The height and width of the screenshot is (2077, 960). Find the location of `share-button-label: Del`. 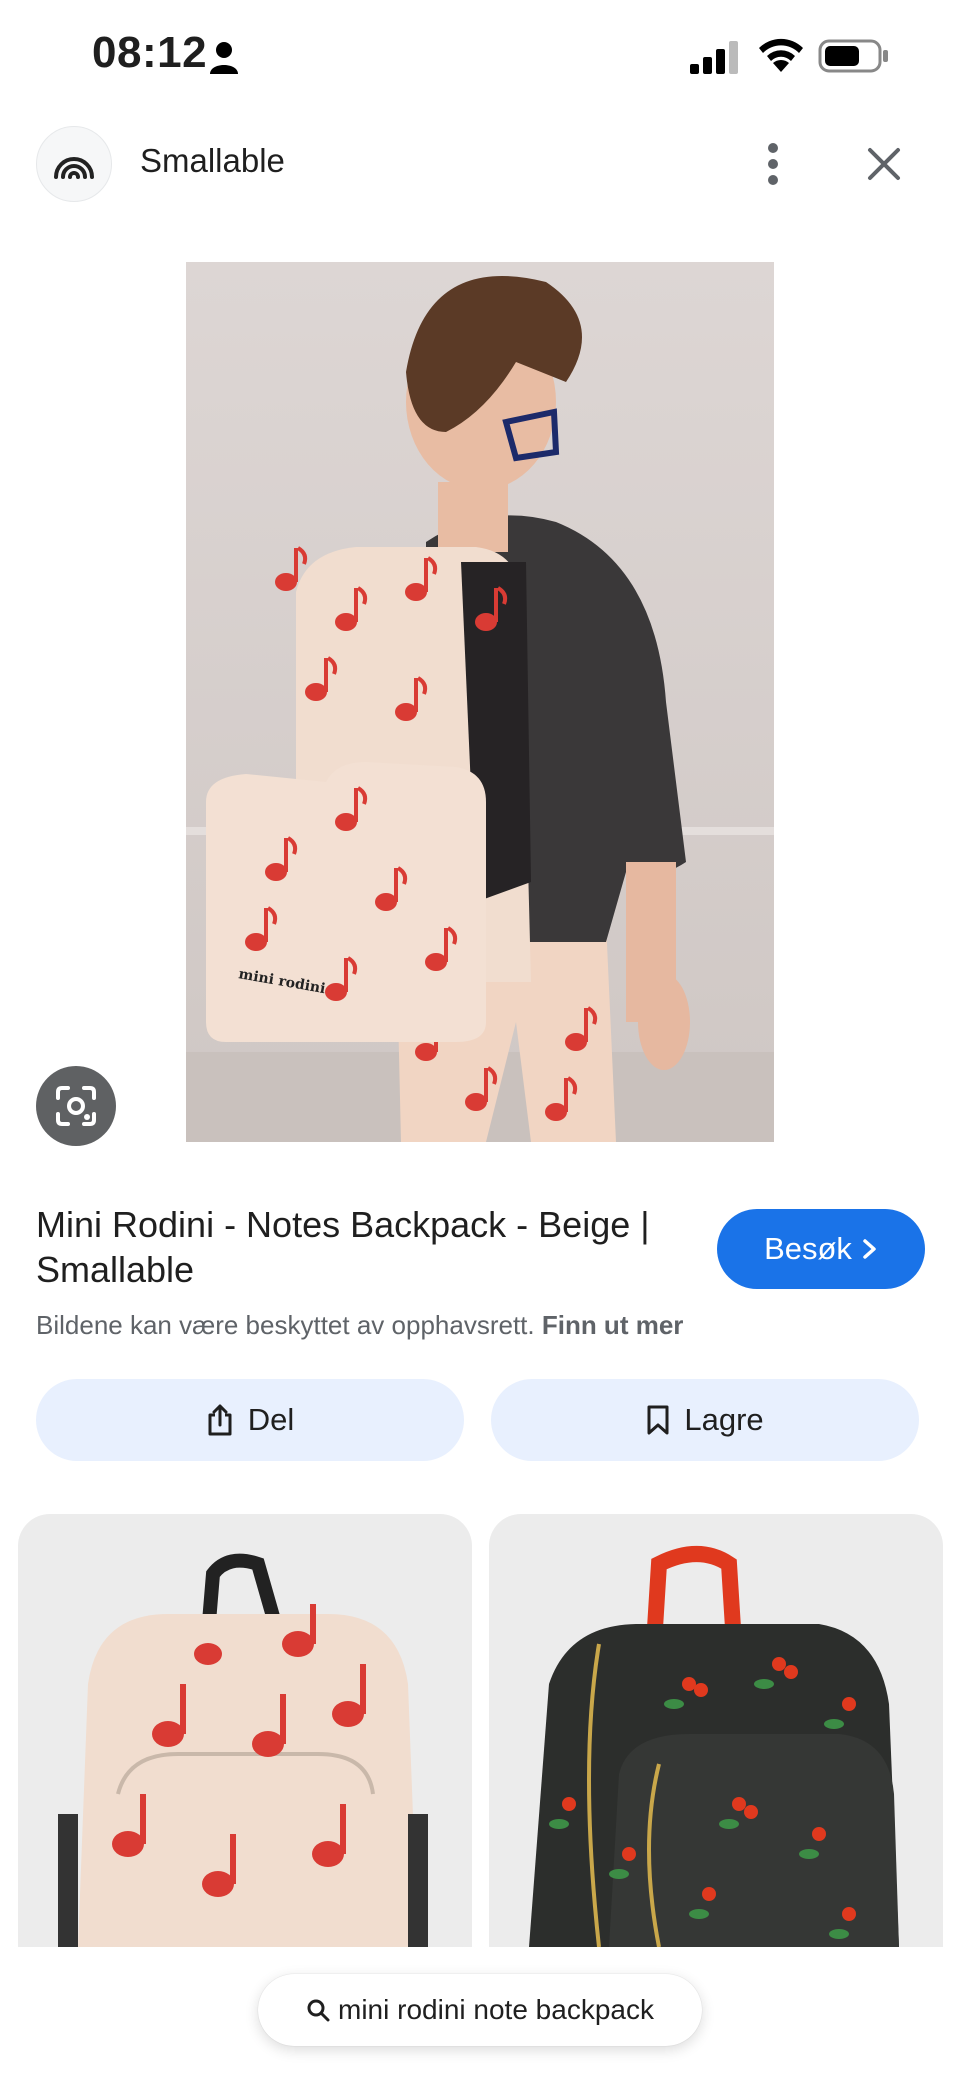

share-button-label: Del is located at coordinates (271, 1419).